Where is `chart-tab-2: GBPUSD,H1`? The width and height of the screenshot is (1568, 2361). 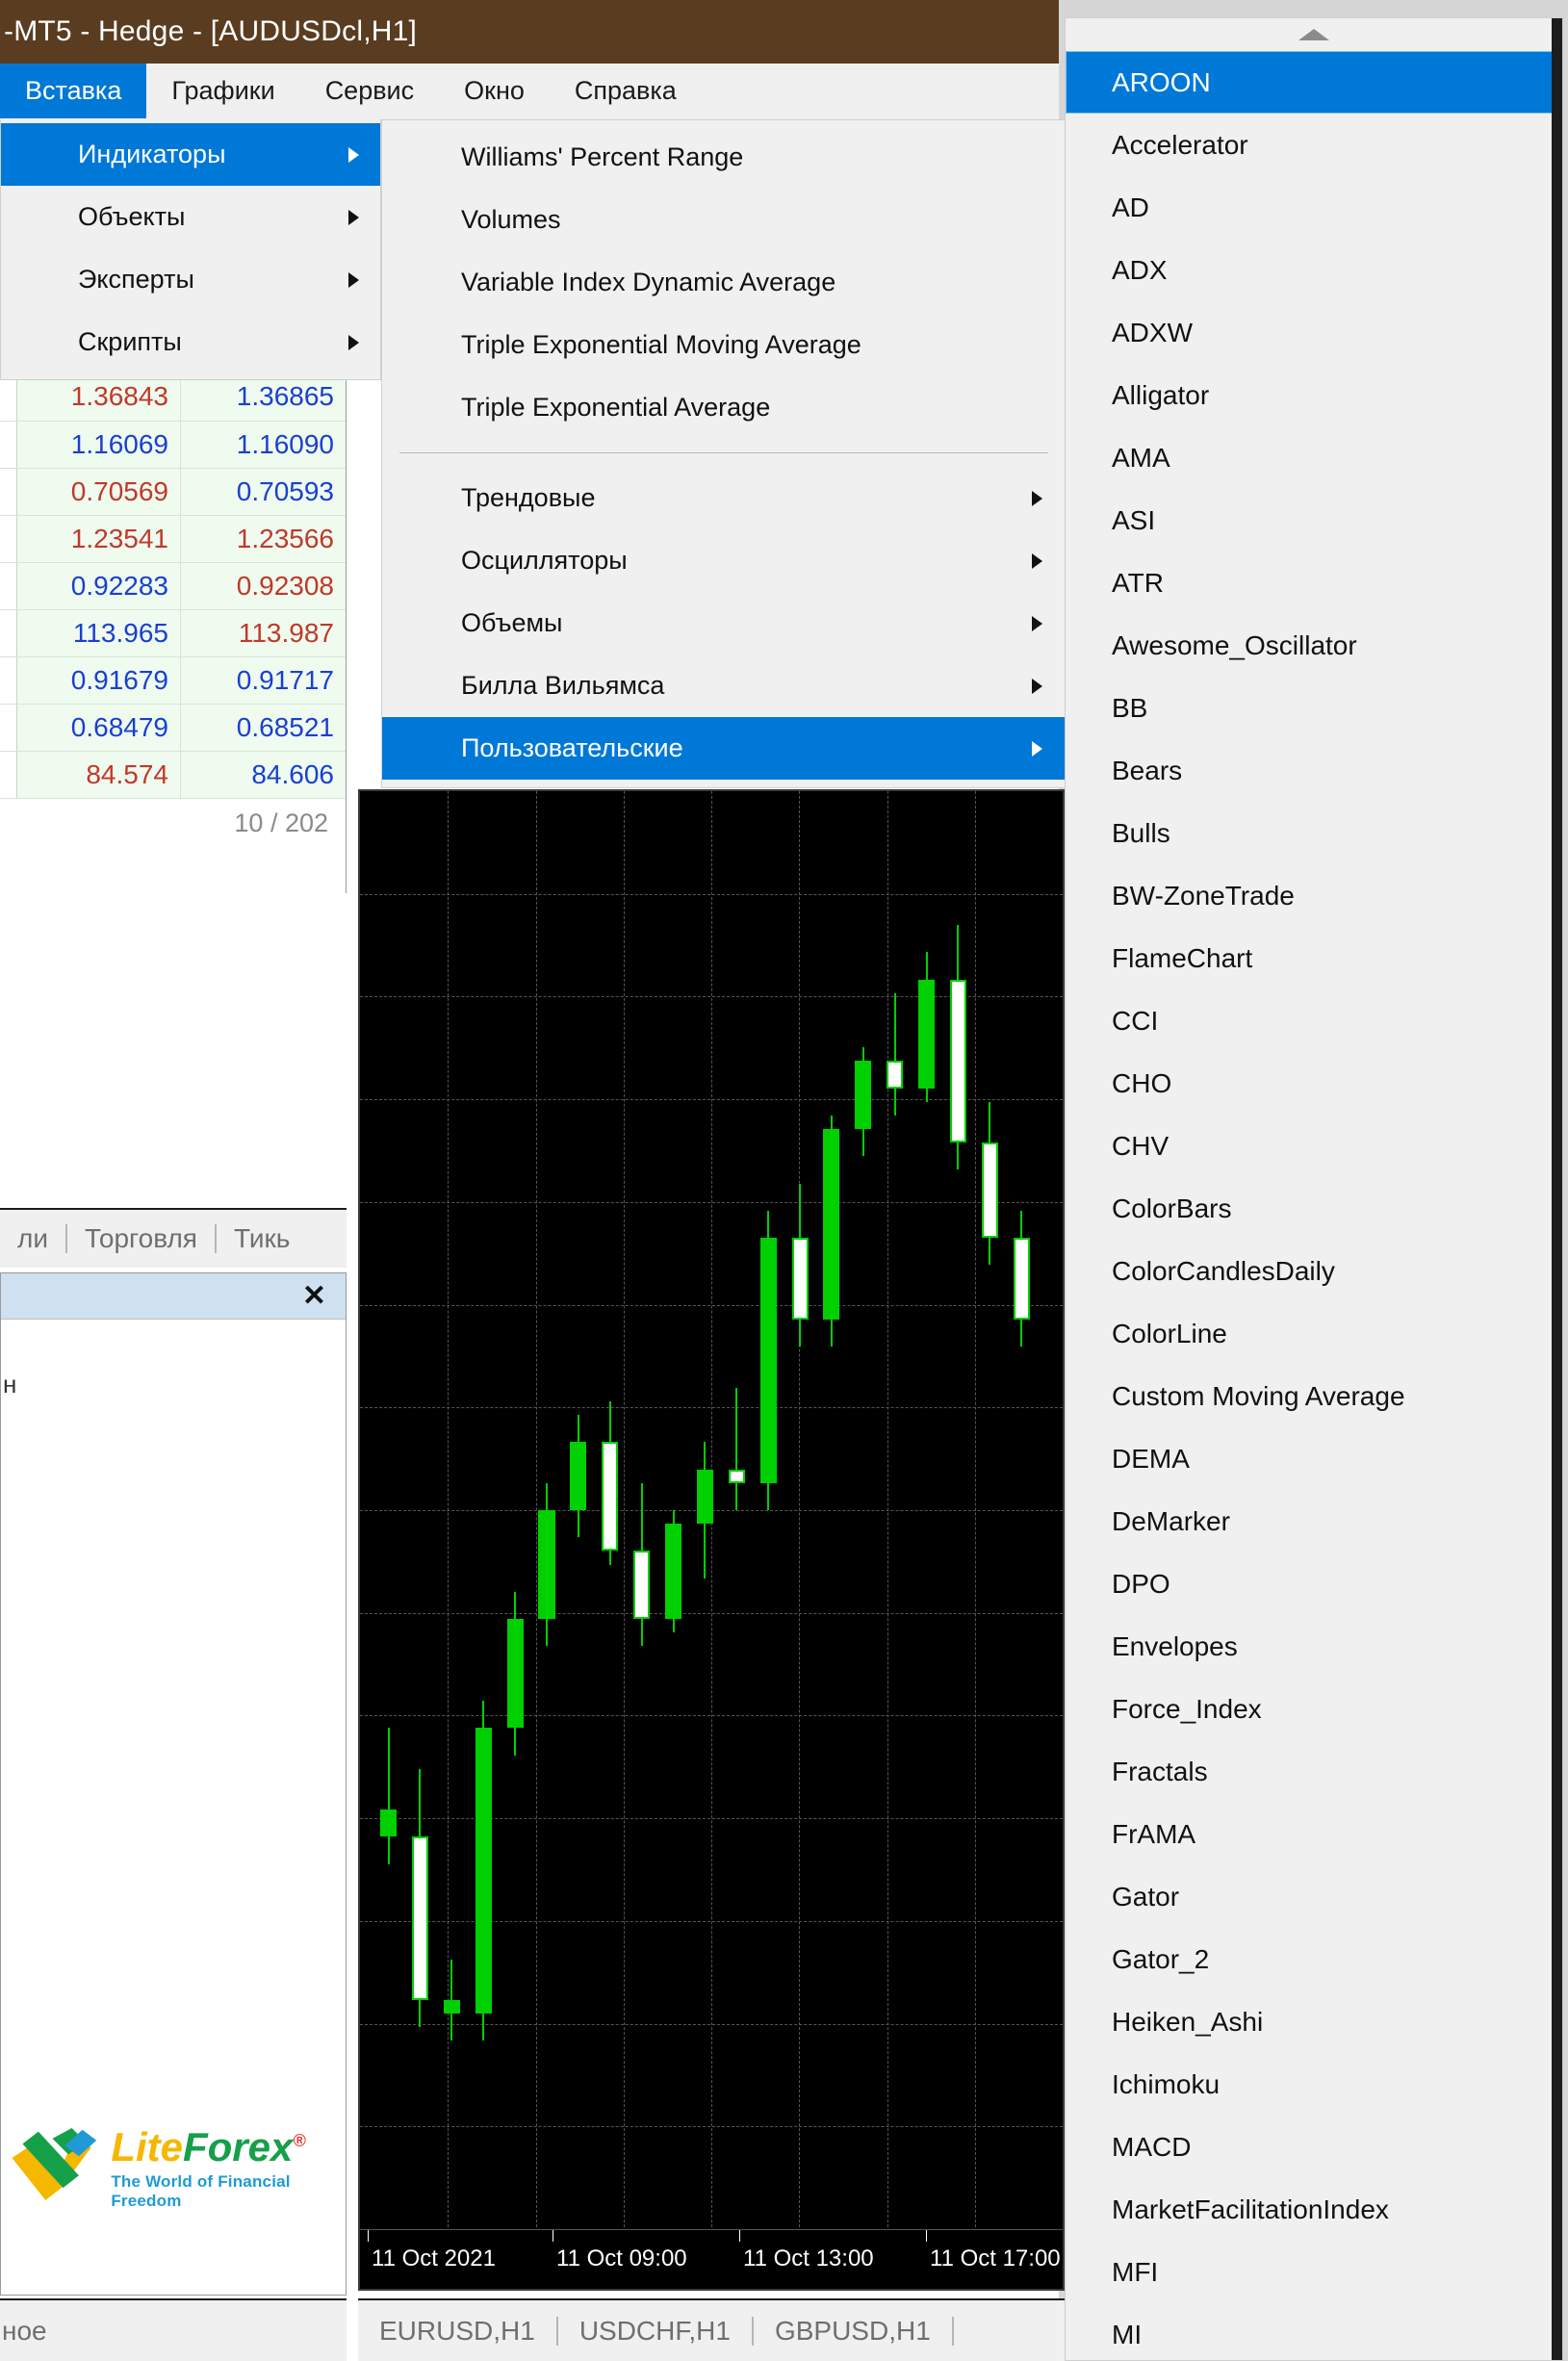 chart-tab-2: GBPUSD,H1 is located at coordinates (853, 2331).